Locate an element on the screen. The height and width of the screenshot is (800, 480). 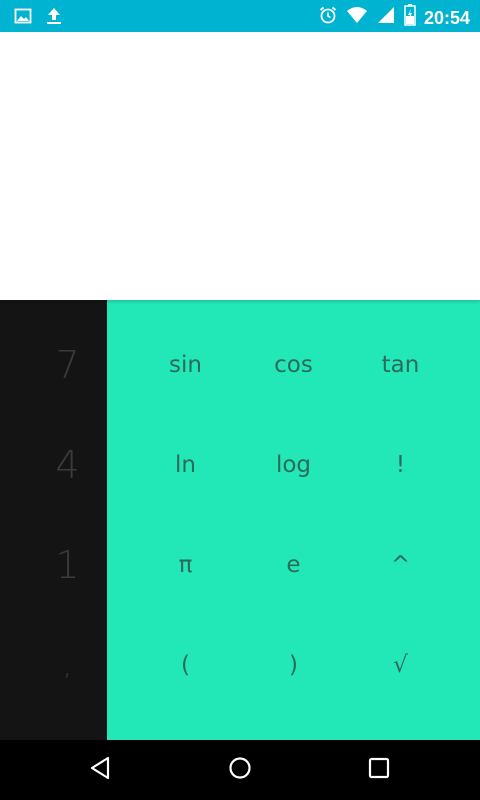
status-bar: 20:54 is located at coordinates (240, 16).